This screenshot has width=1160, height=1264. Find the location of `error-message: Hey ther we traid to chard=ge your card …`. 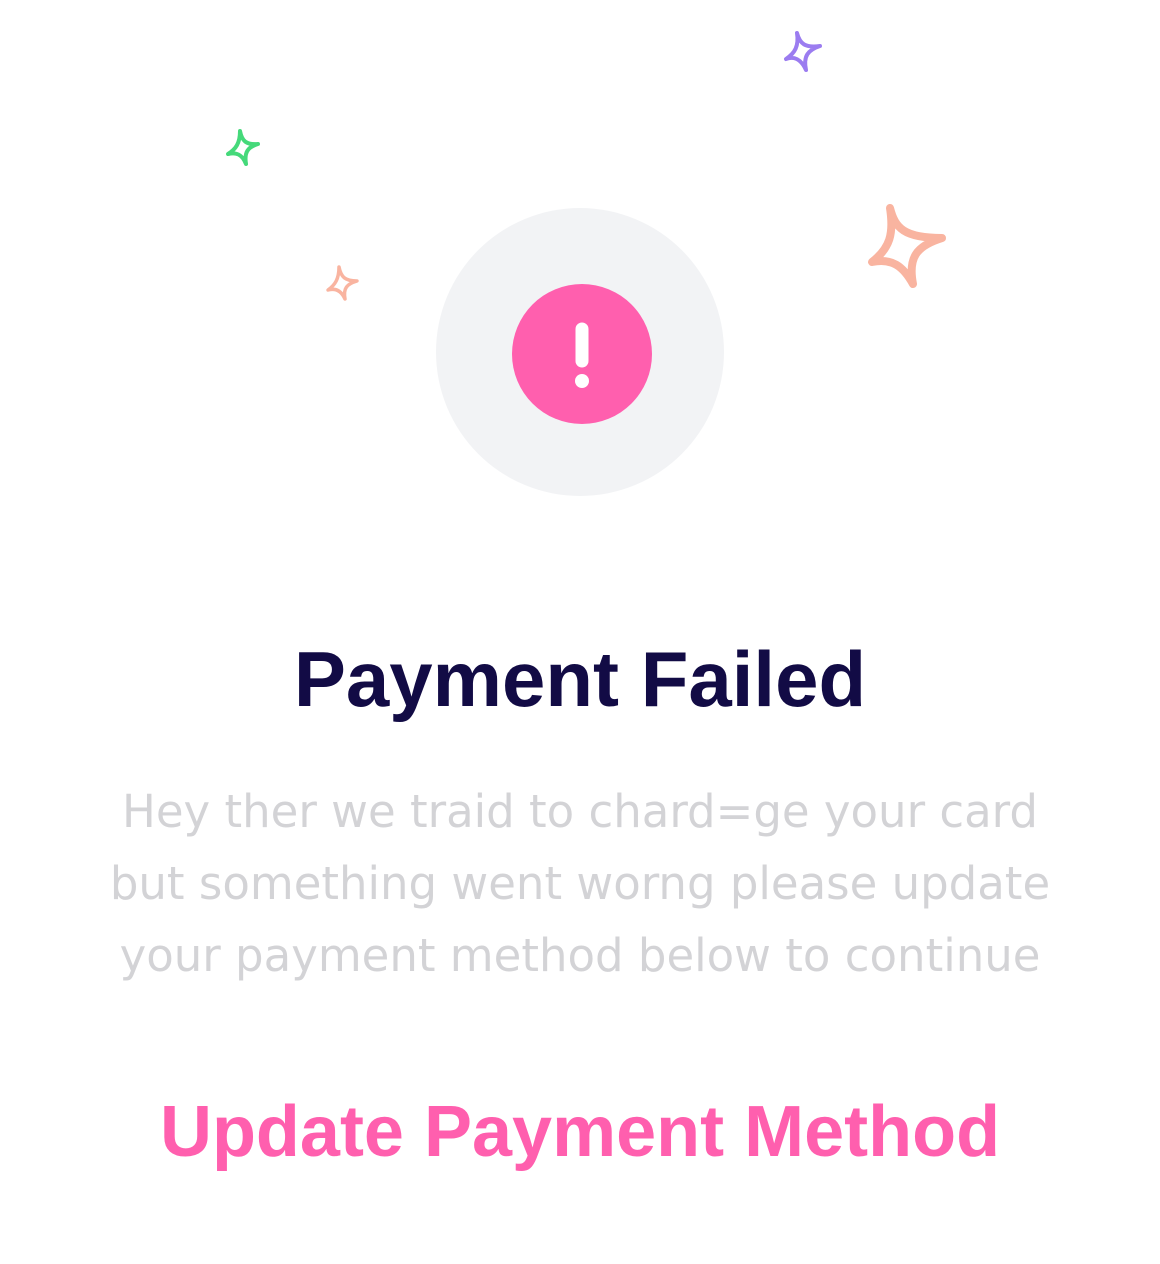

error-message: Hey ther we traid to chard=ge your card … is located at coordinates (580, 883).